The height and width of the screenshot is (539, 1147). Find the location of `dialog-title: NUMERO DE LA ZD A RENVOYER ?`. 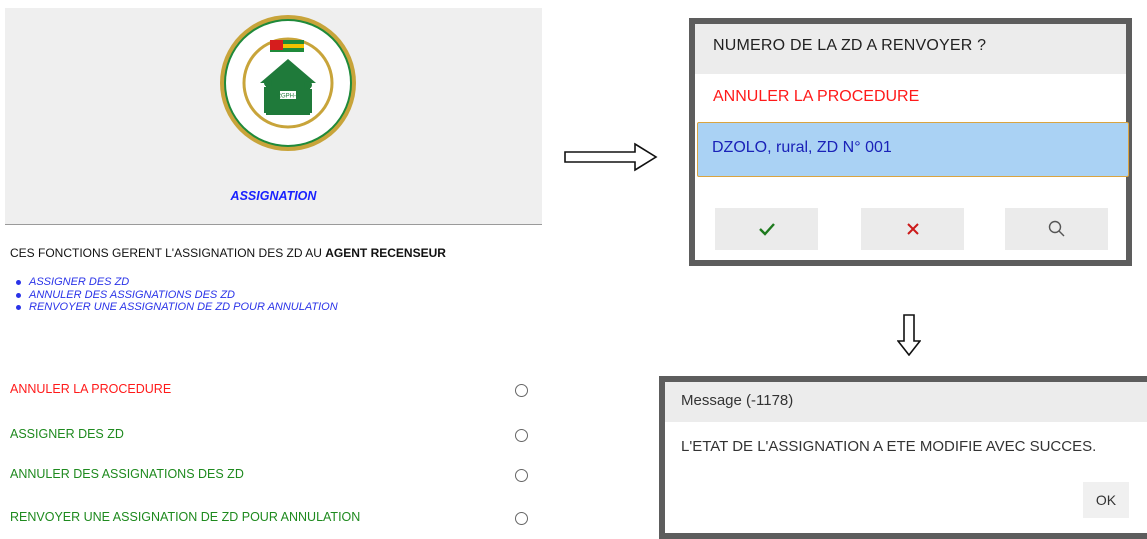

dialog-title: NUMERO DE LA ZD A RENVOYER ? is located at coordinates (850, 45).